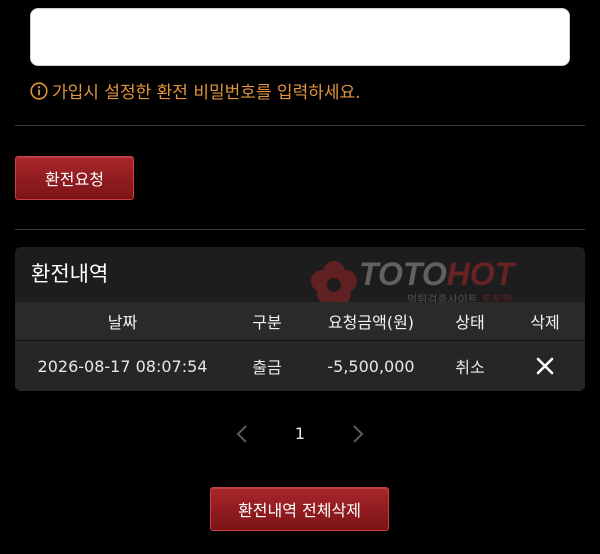 The height and width of the screenshot is (554, 600). Describe the element at coordinates (122, 366) in the screenshot. I see `row-date: 2026-08-17 08:07:54` at that location.